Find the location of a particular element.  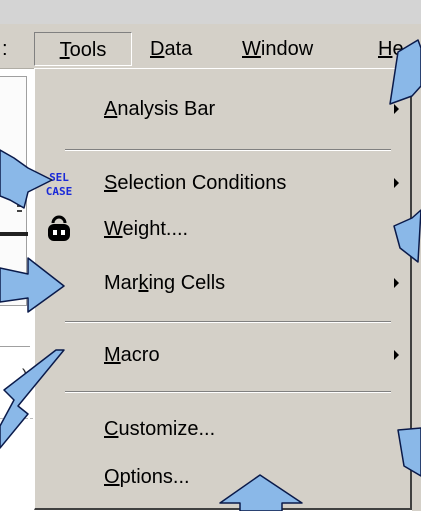

menu-item-analysis-bar: Analysis Bar is located at coordinates (222, 109).